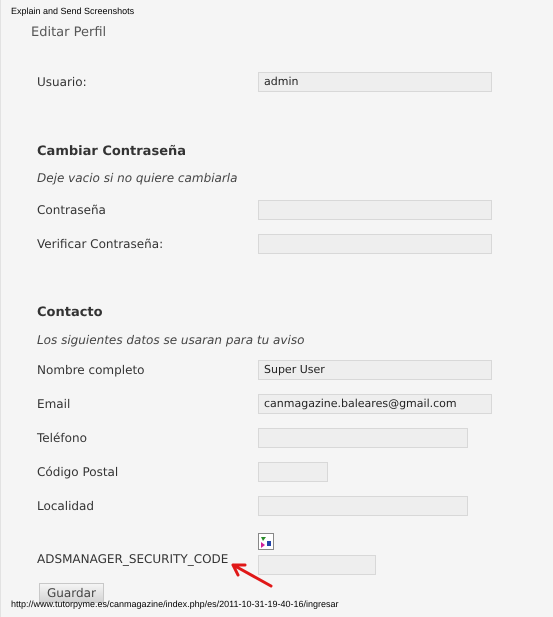  Describe the element at coordinates (66, 506) in the screenshot. I see `field-label: Localidad` at that location.